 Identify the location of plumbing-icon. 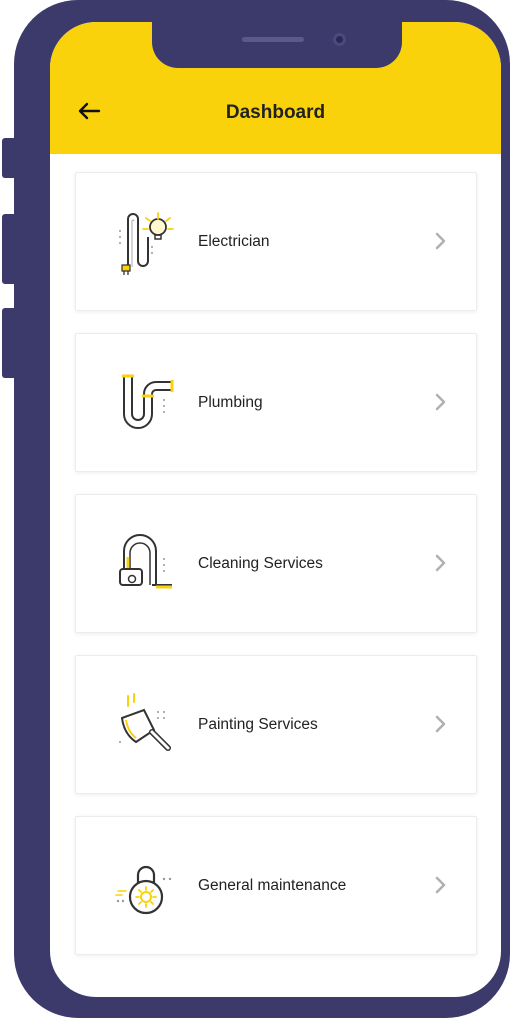
(148, 401).